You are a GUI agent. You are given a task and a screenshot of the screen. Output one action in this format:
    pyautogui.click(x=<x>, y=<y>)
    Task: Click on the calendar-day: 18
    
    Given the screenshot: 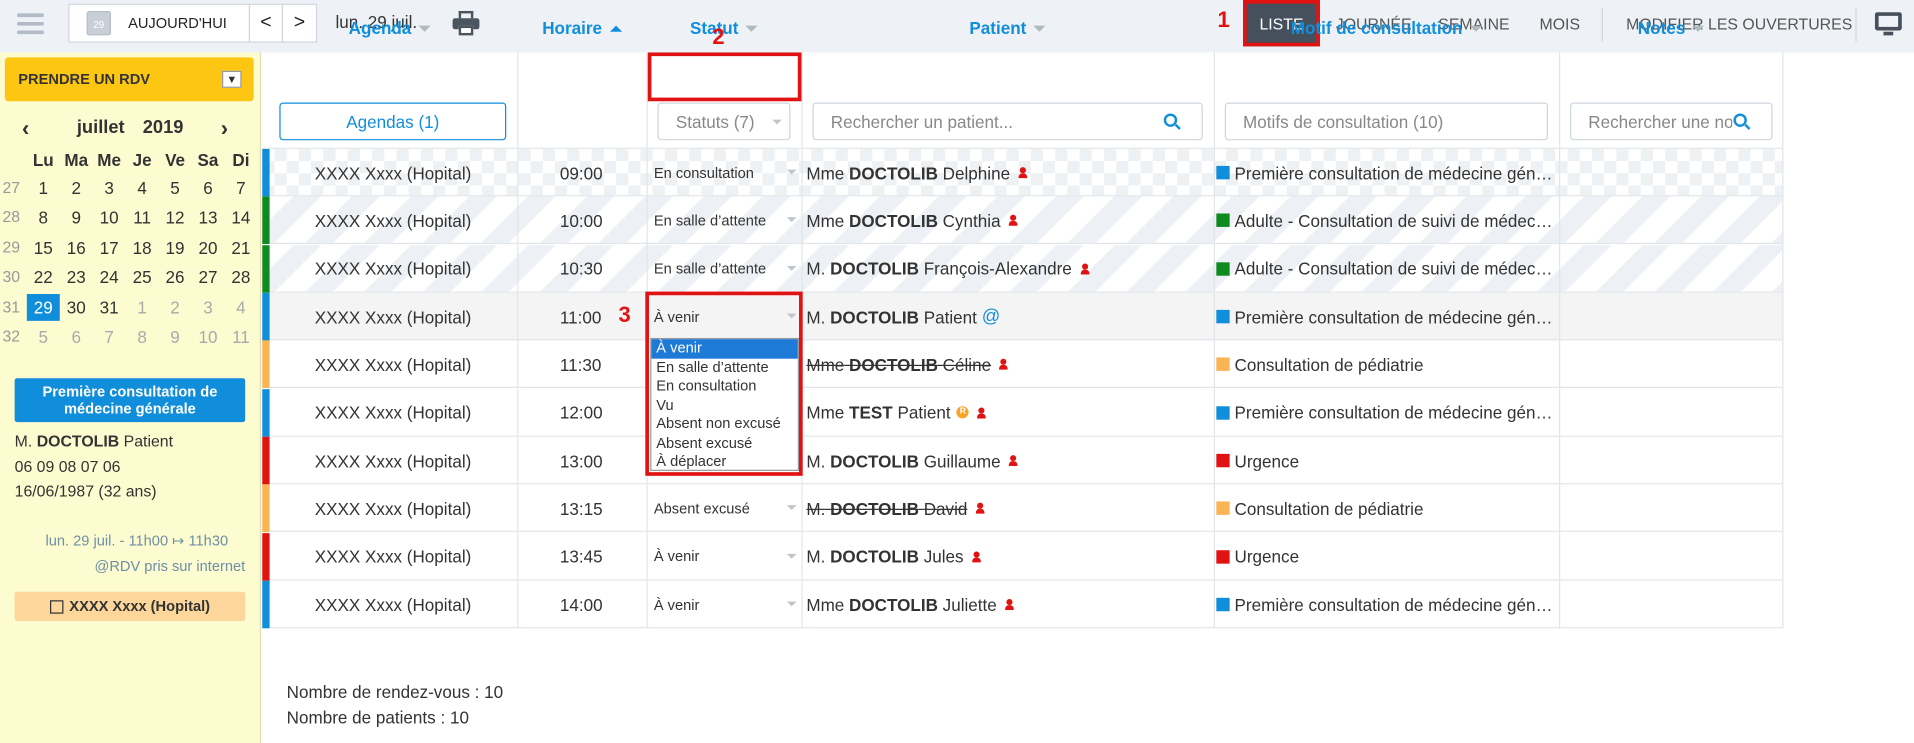 What is the action you would take?
    pyautogui.click(x=142, y=247)
    